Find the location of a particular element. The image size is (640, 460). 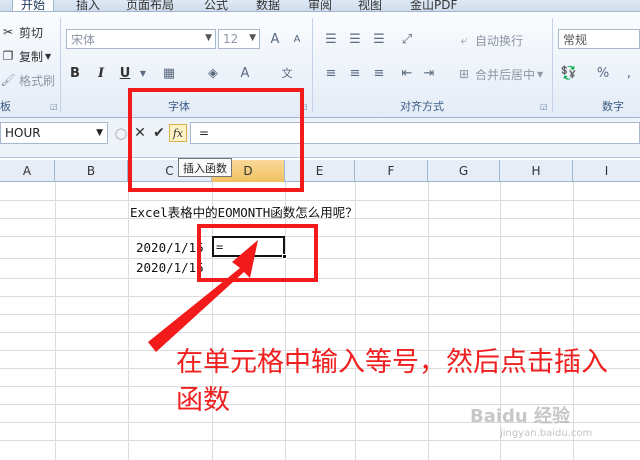

baidu-watermark-url: jingyan.baidu.com is located at coordinates (546, 433).